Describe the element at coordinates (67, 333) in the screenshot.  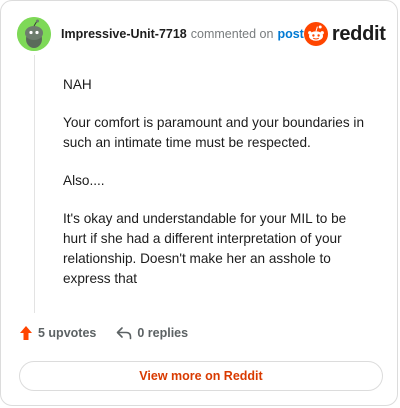
I see `upvote-count: 5 upvotes` at that location.